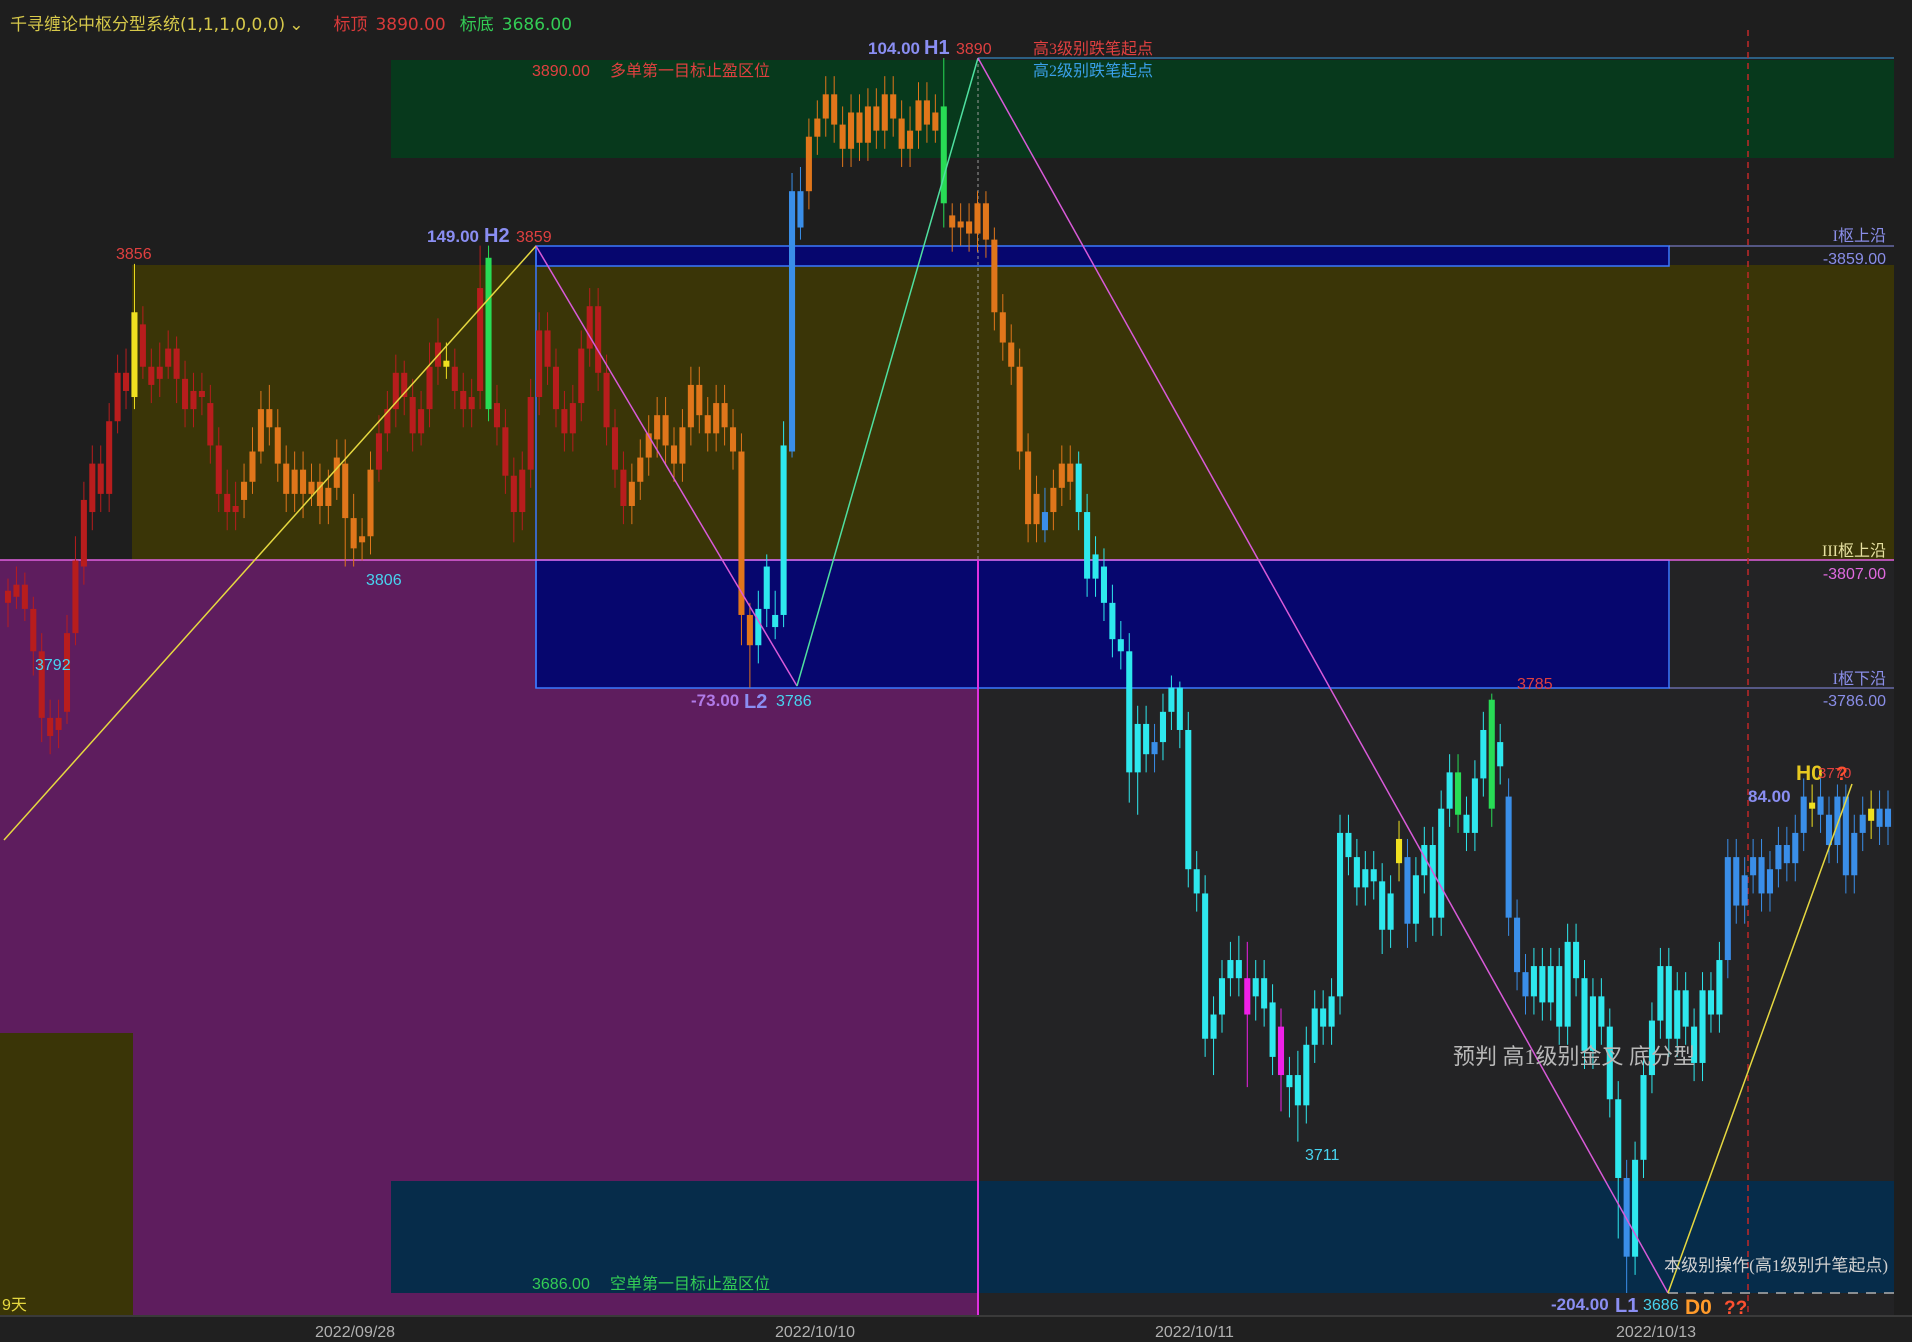 This screenshot has width=1912, height=1342. Describe the element at coordinates (1093, 49) in the screenshot. I see `h1-note-3: 高3级别跌笔起点` at that location.